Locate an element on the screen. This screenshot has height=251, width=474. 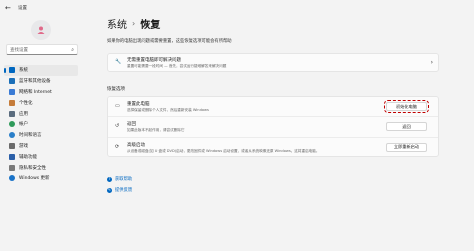
section-label: 恢复选项 is located at coordinates (116, 89).